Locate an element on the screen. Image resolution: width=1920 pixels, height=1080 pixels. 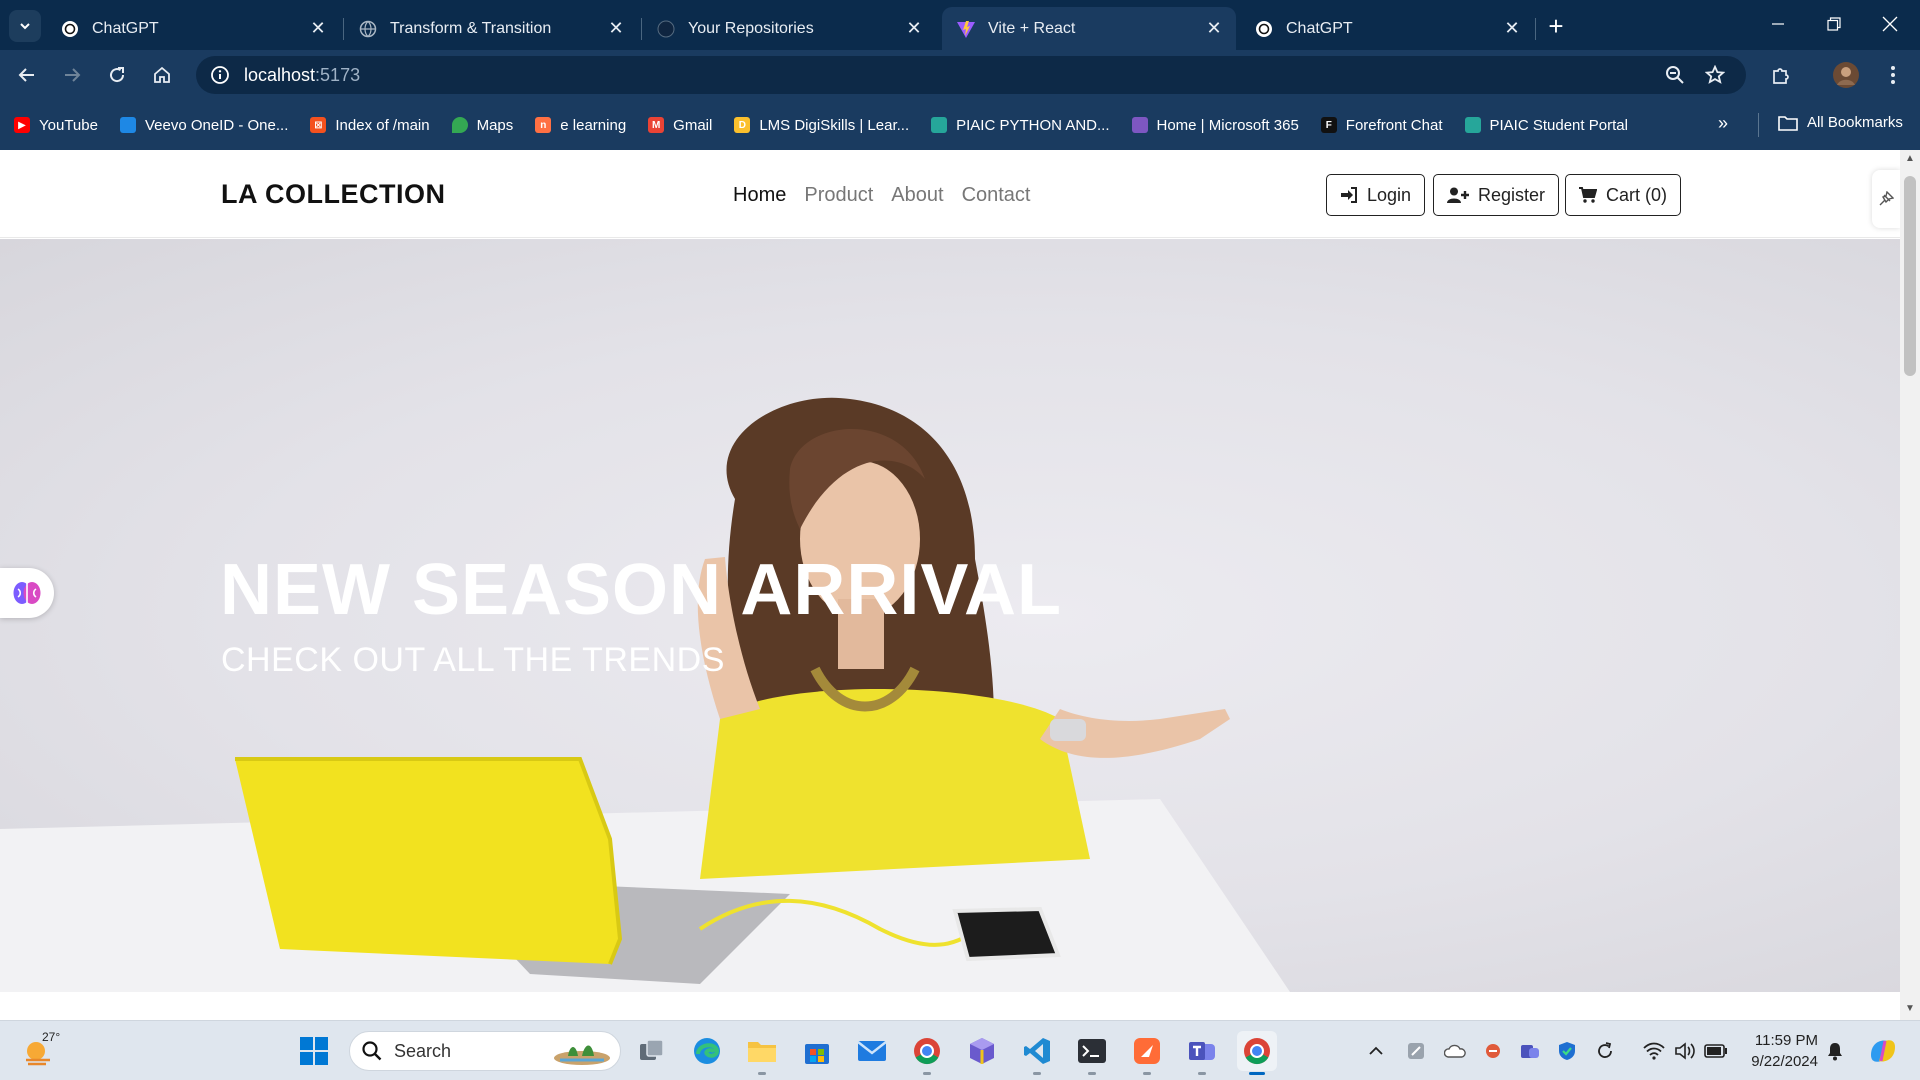
tab-title: Vite + React is located at coordinates (1032, 28).